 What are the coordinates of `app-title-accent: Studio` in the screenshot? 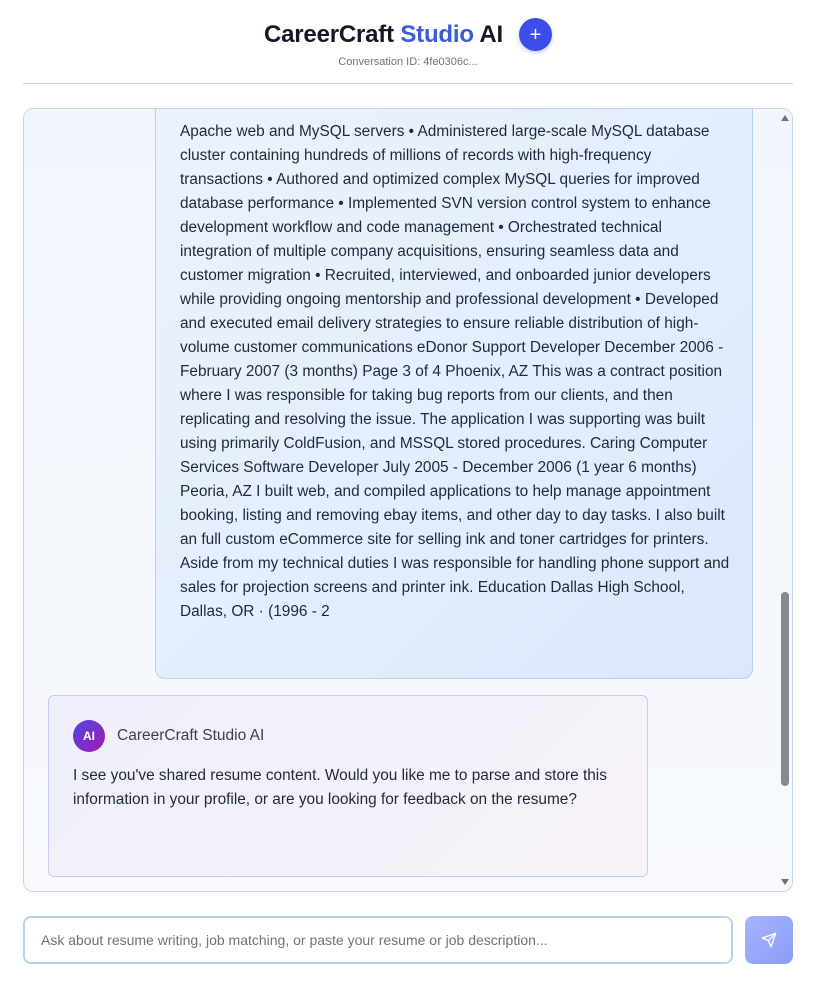 It's located at (437, 34).